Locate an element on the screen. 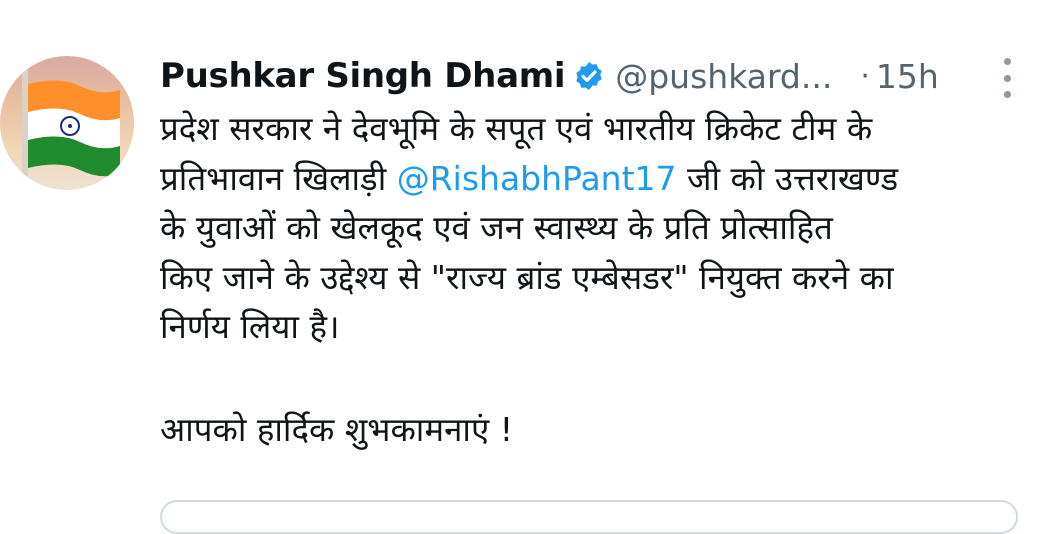 The image size is (1048, 534). avatar is located at coordinates (67, 123).